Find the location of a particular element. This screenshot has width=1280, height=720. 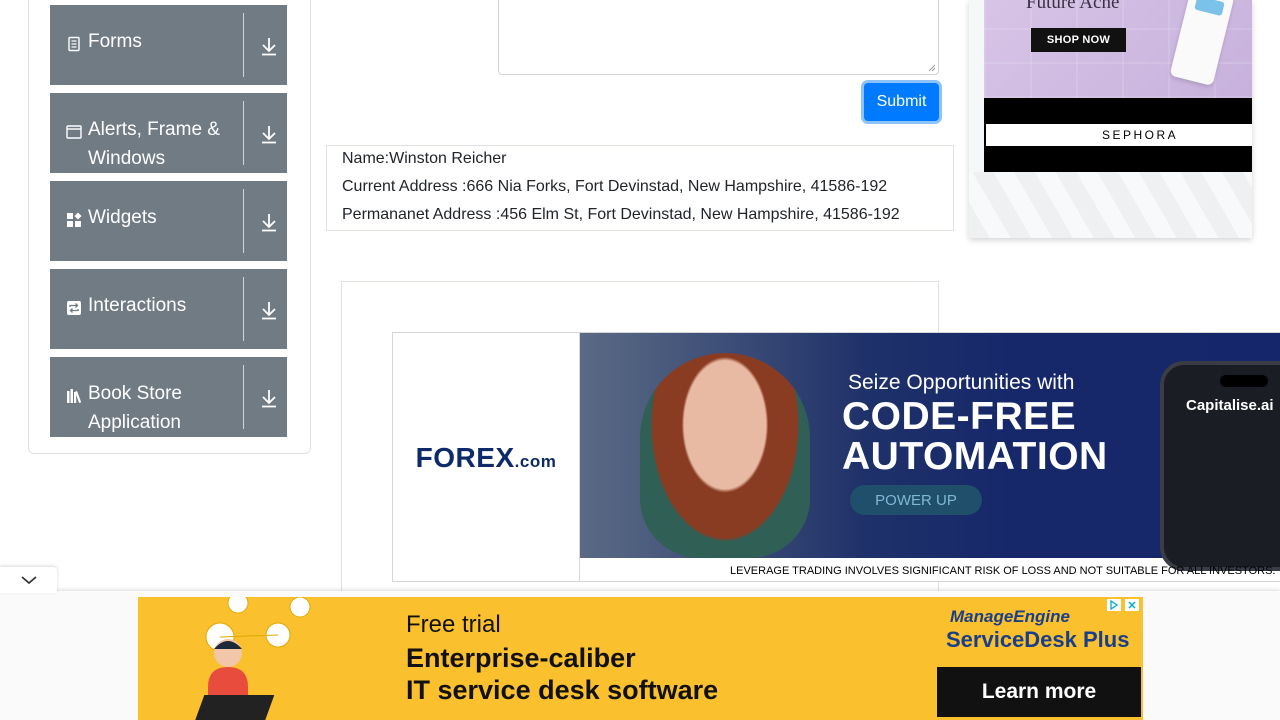

person-laptop-illustration is located at coordinates (253, 658).